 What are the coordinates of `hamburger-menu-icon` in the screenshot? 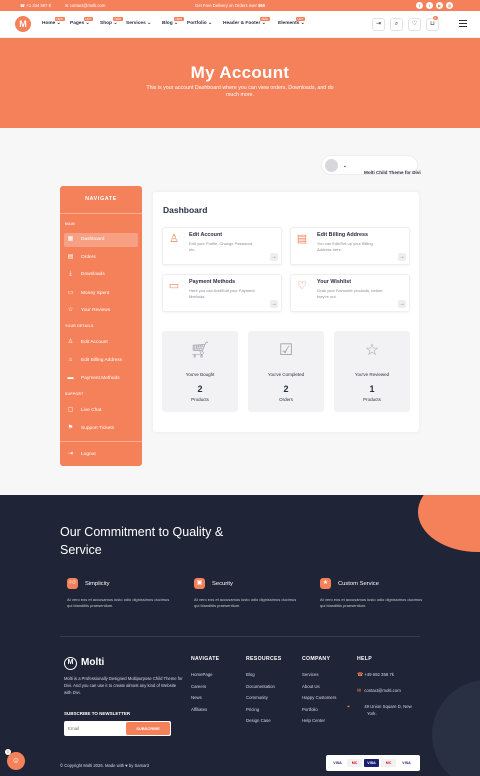 It's located at (463, 23).